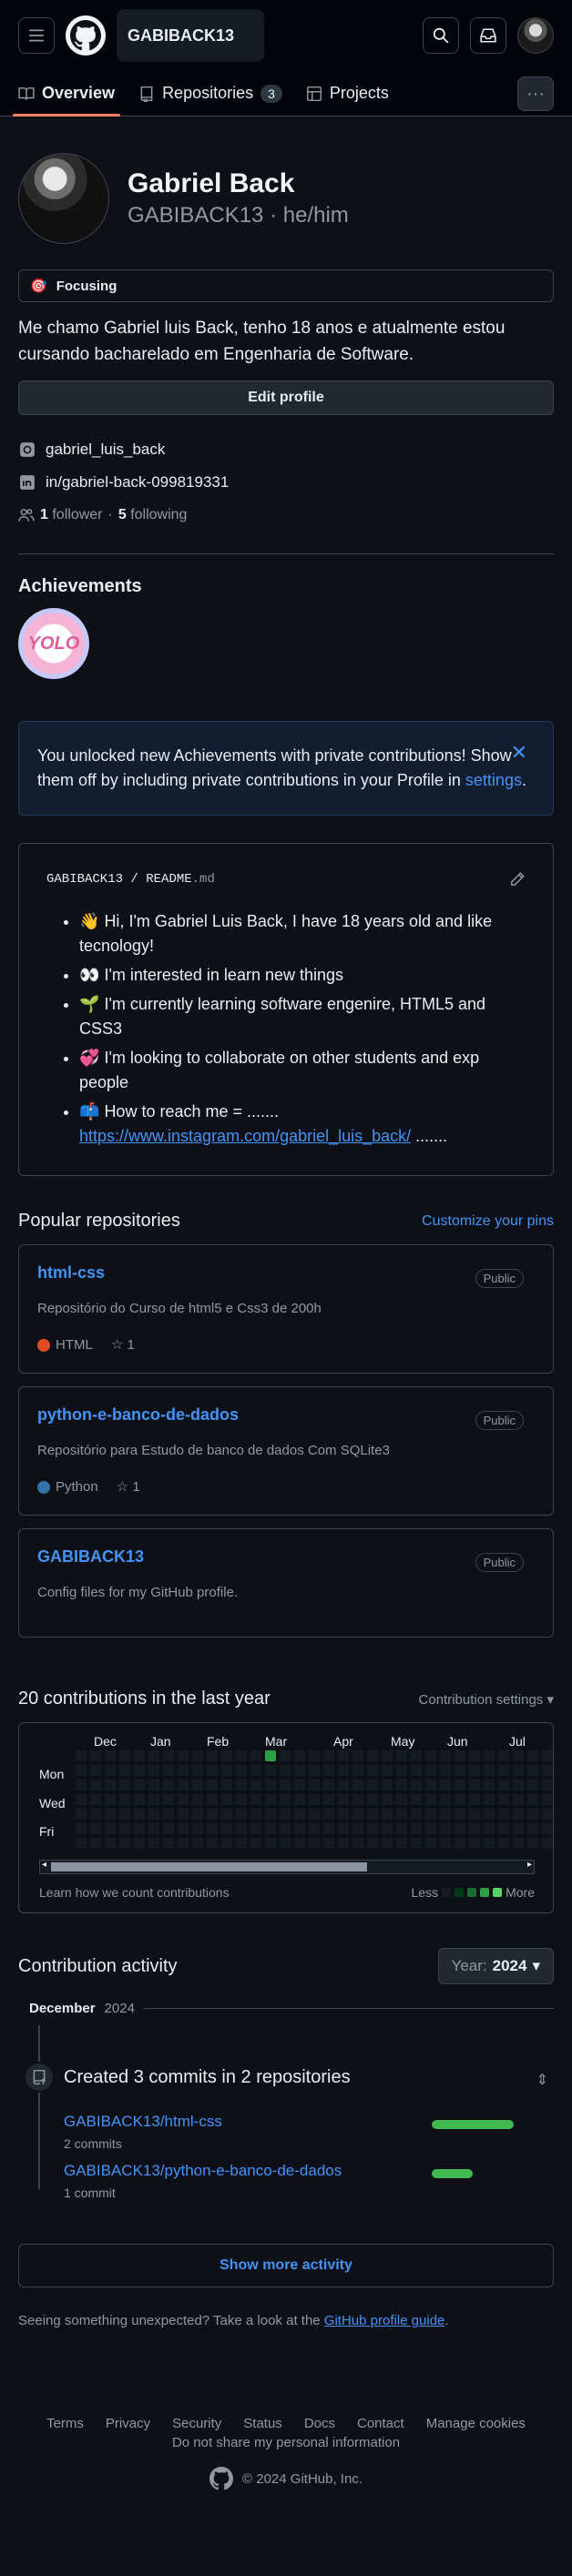 Image resolution: width=572 pixels, height=2576 pixels. Describe the element at coordinates (196, 2423) in the screenshot. I see `footer-link-security: Security` at that location.